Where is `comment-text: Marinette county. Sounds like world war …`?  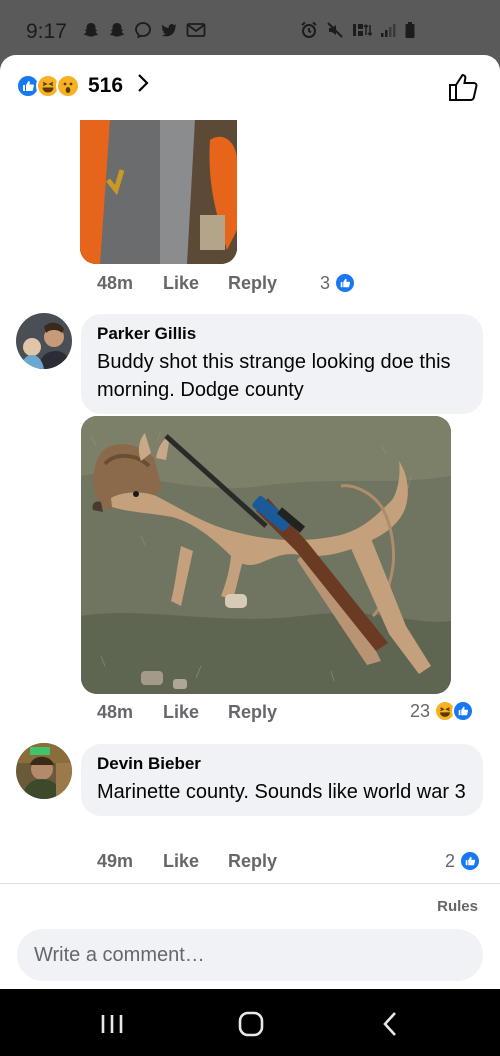
comment-text: Marinette county. Sounds like world war … is located at coordinates (281, 792).